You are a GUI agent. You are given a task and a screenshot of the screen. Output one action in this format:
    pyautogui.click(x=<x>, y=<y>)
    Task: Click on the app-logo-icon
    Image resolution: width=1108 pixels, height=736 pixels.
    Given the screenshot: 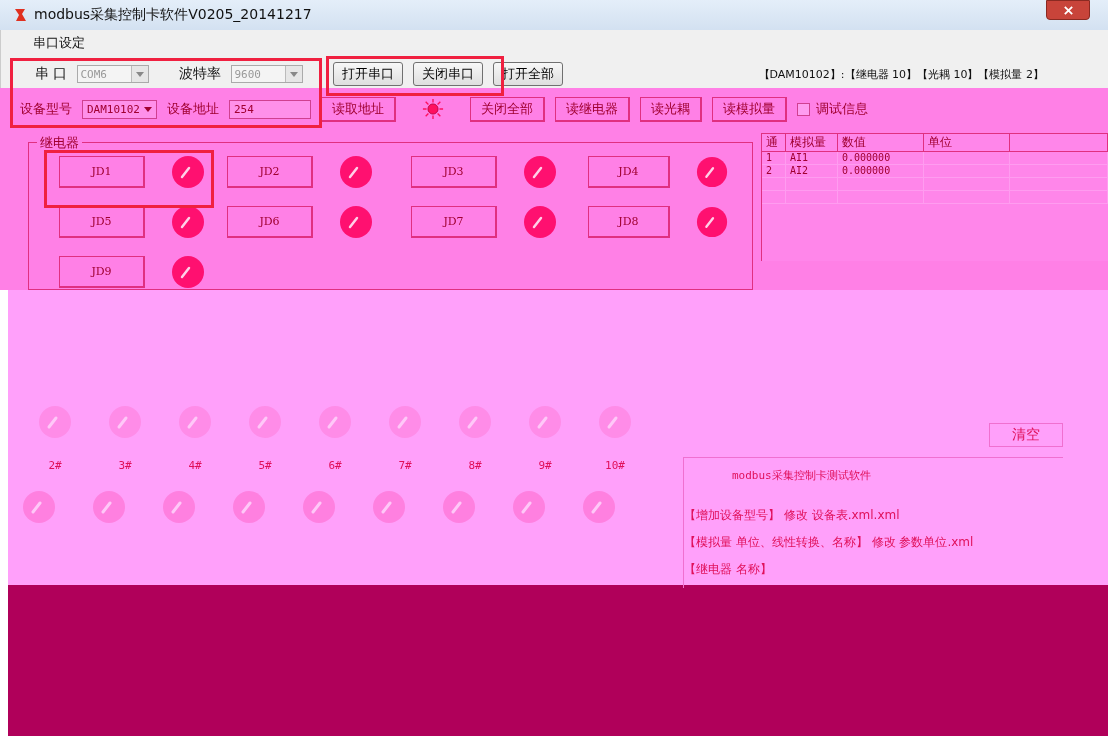 What is the action you would take?
    pyautogui.click(x=20, y=15)
    